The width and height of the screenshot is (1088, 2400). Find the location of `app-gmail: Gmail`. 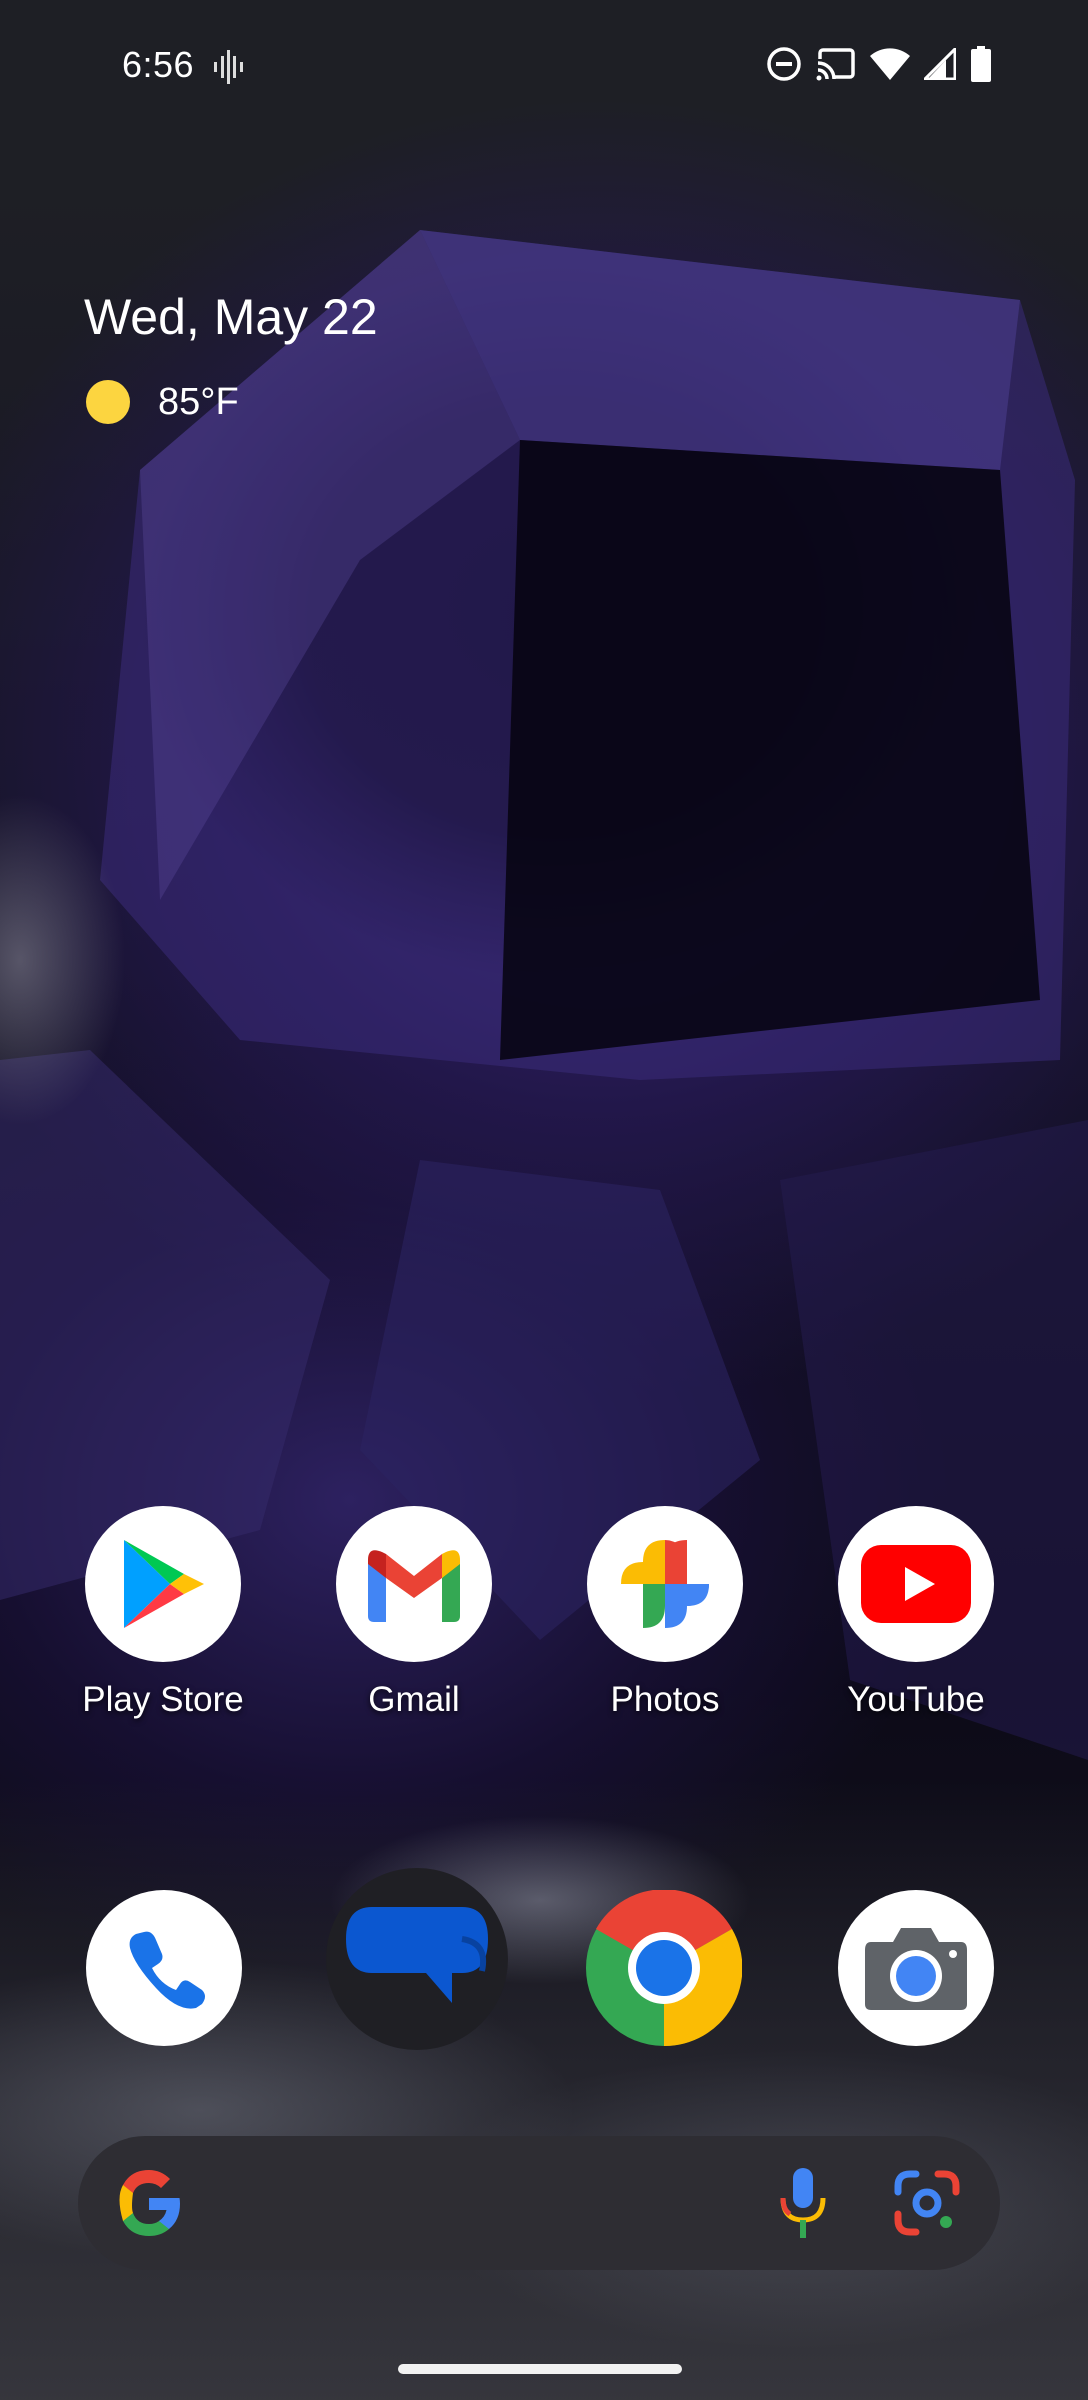

app-gmail: Gmail is located at coordinates (414, 1613).